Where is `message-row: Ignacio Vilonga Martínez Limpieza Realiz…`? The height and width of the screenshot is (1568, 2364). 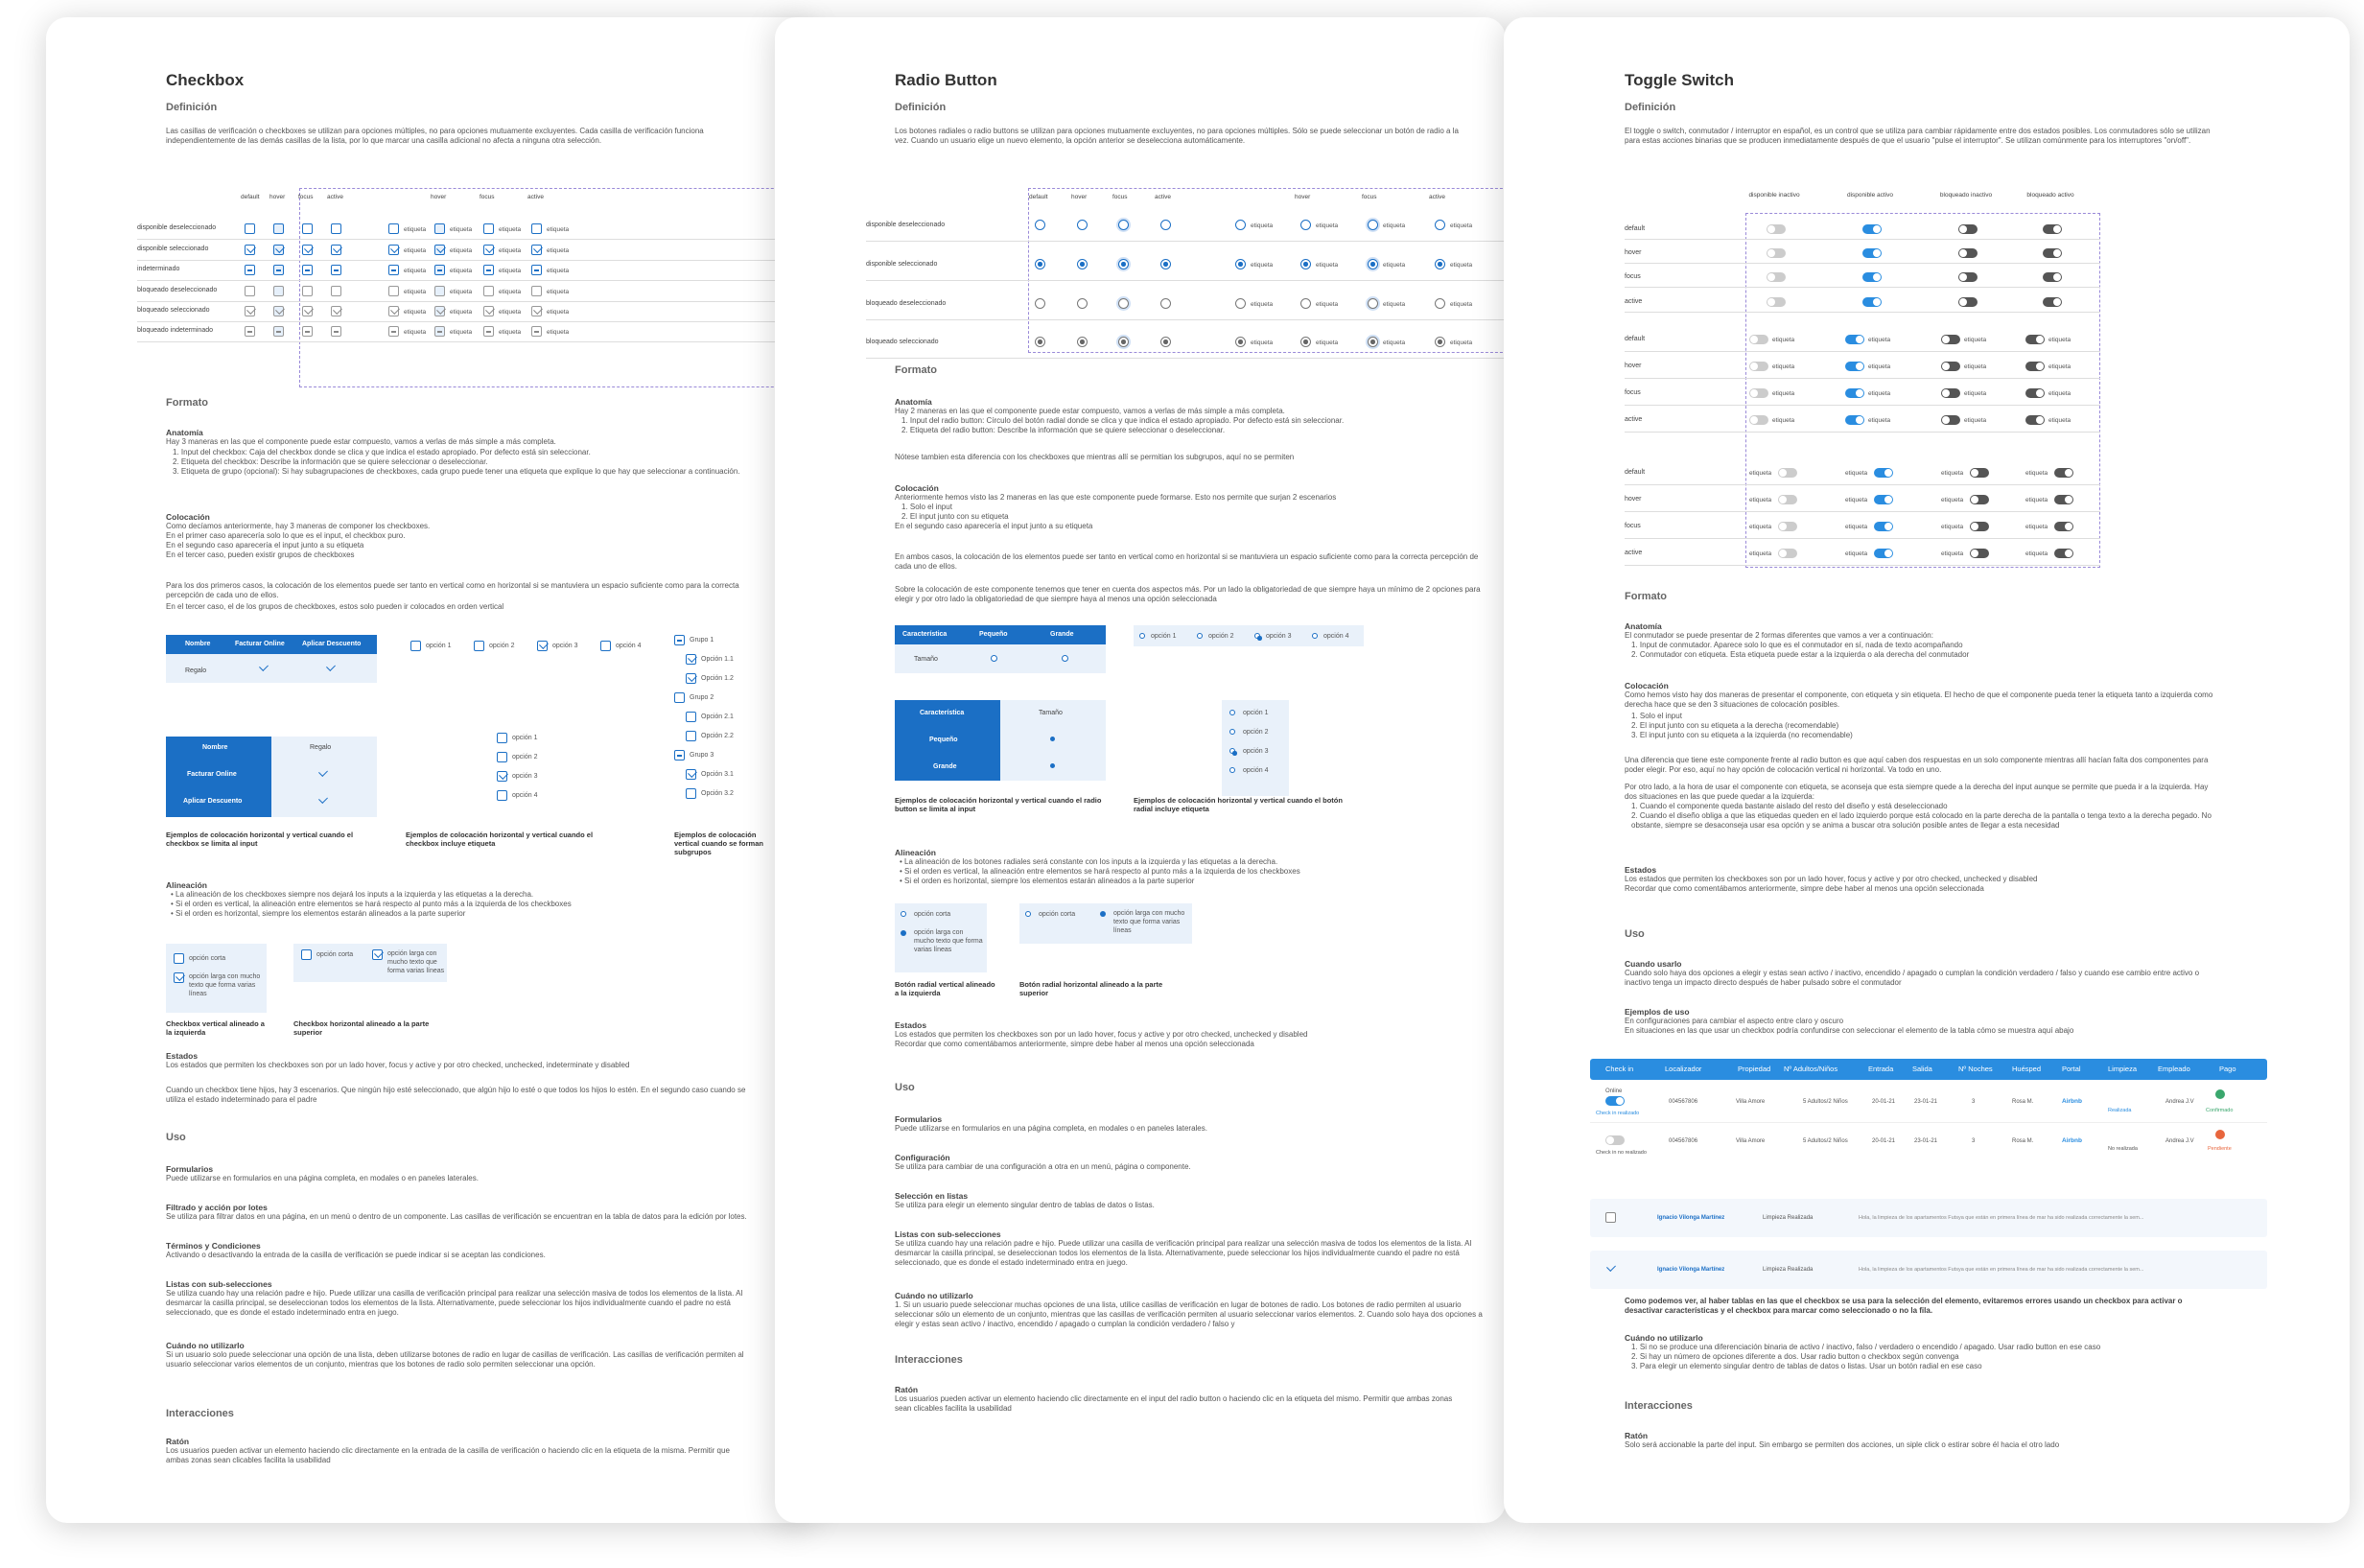 message-row: Ignacio Vilonga Martínez Limpieza Realiz… is located at coordinates (1928, 1218).